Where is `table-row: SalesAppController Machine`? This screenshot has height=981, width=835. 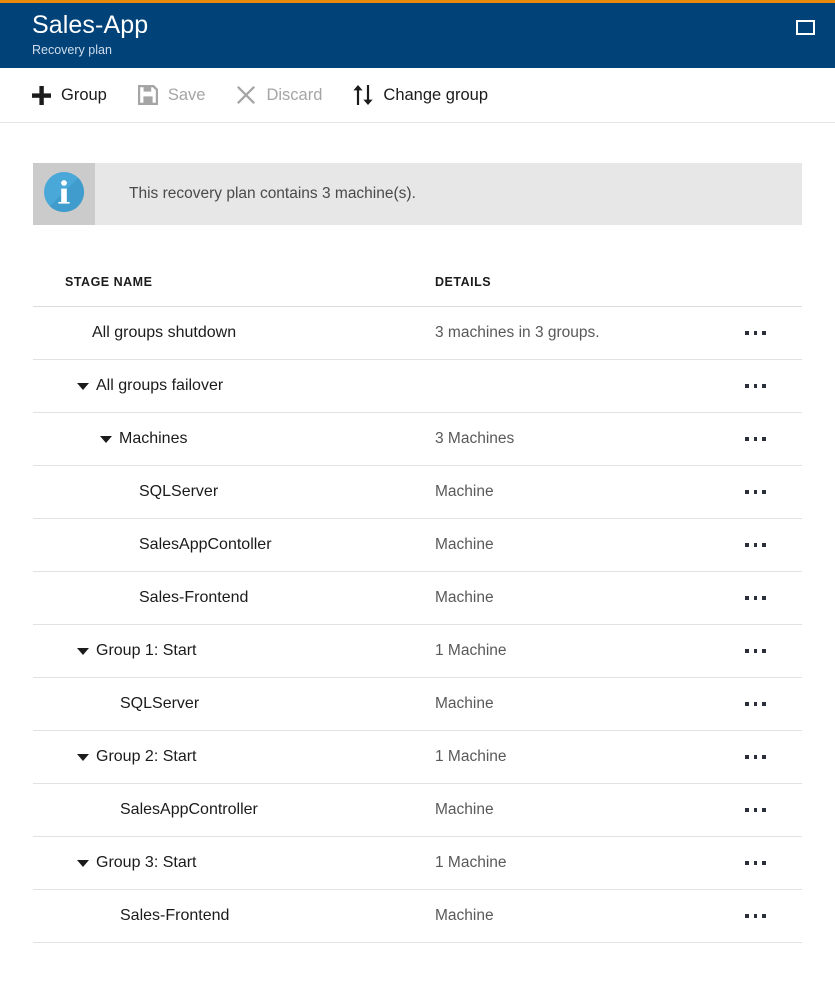 table-row: SalesAppController Machine is located at coordinates (417, 810).